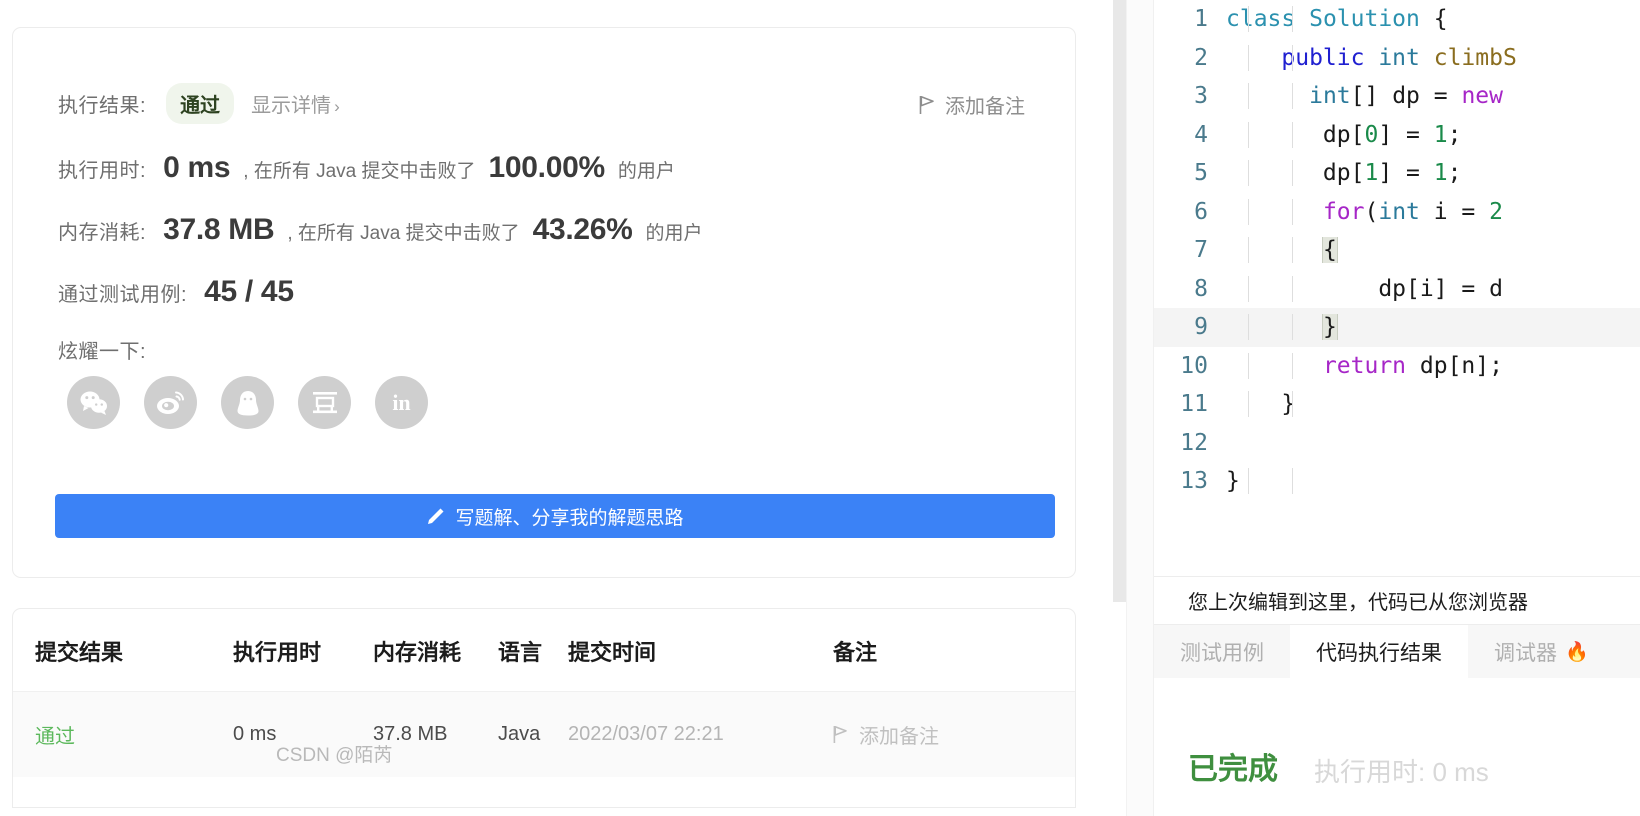  I want to click on qq-share-icon, so click(247, 402).